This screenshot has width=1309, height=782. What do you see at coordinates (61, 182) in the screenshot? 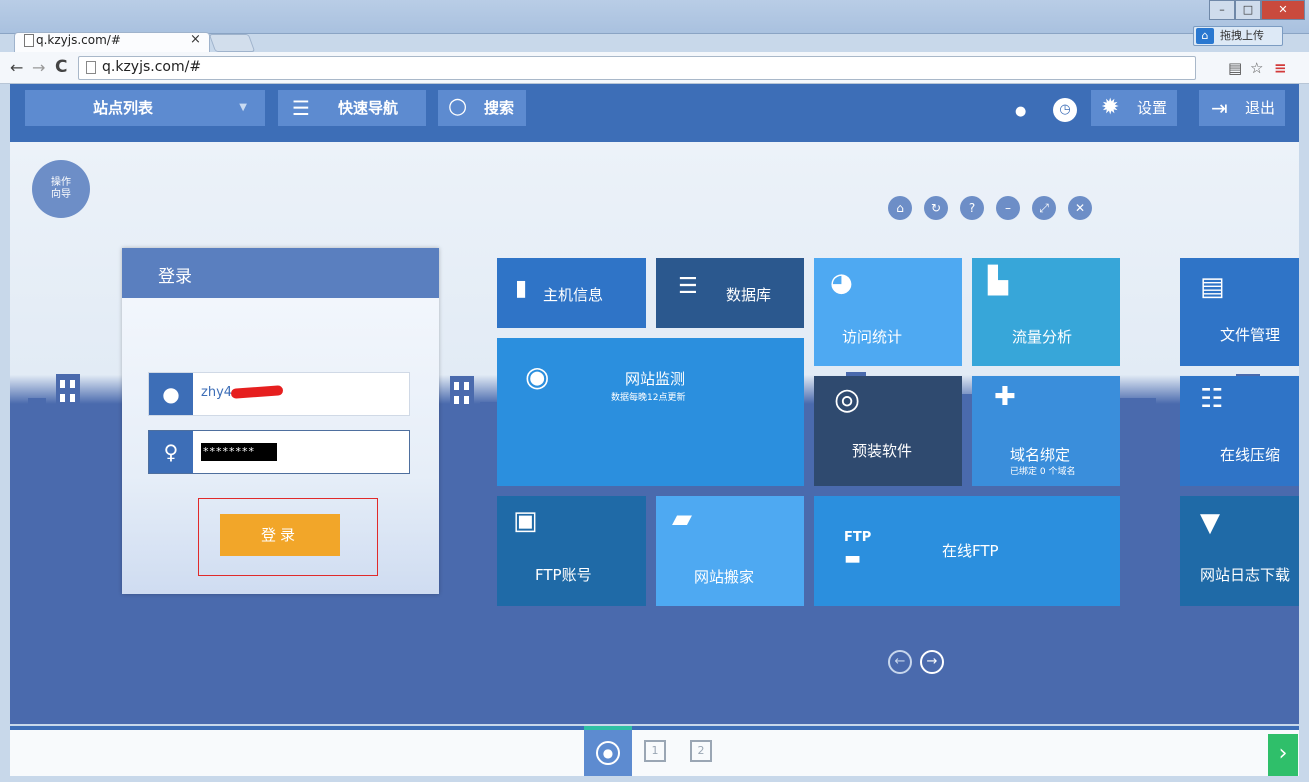
I see `guide-line-1: 操作` at bounding box center [61, 182].